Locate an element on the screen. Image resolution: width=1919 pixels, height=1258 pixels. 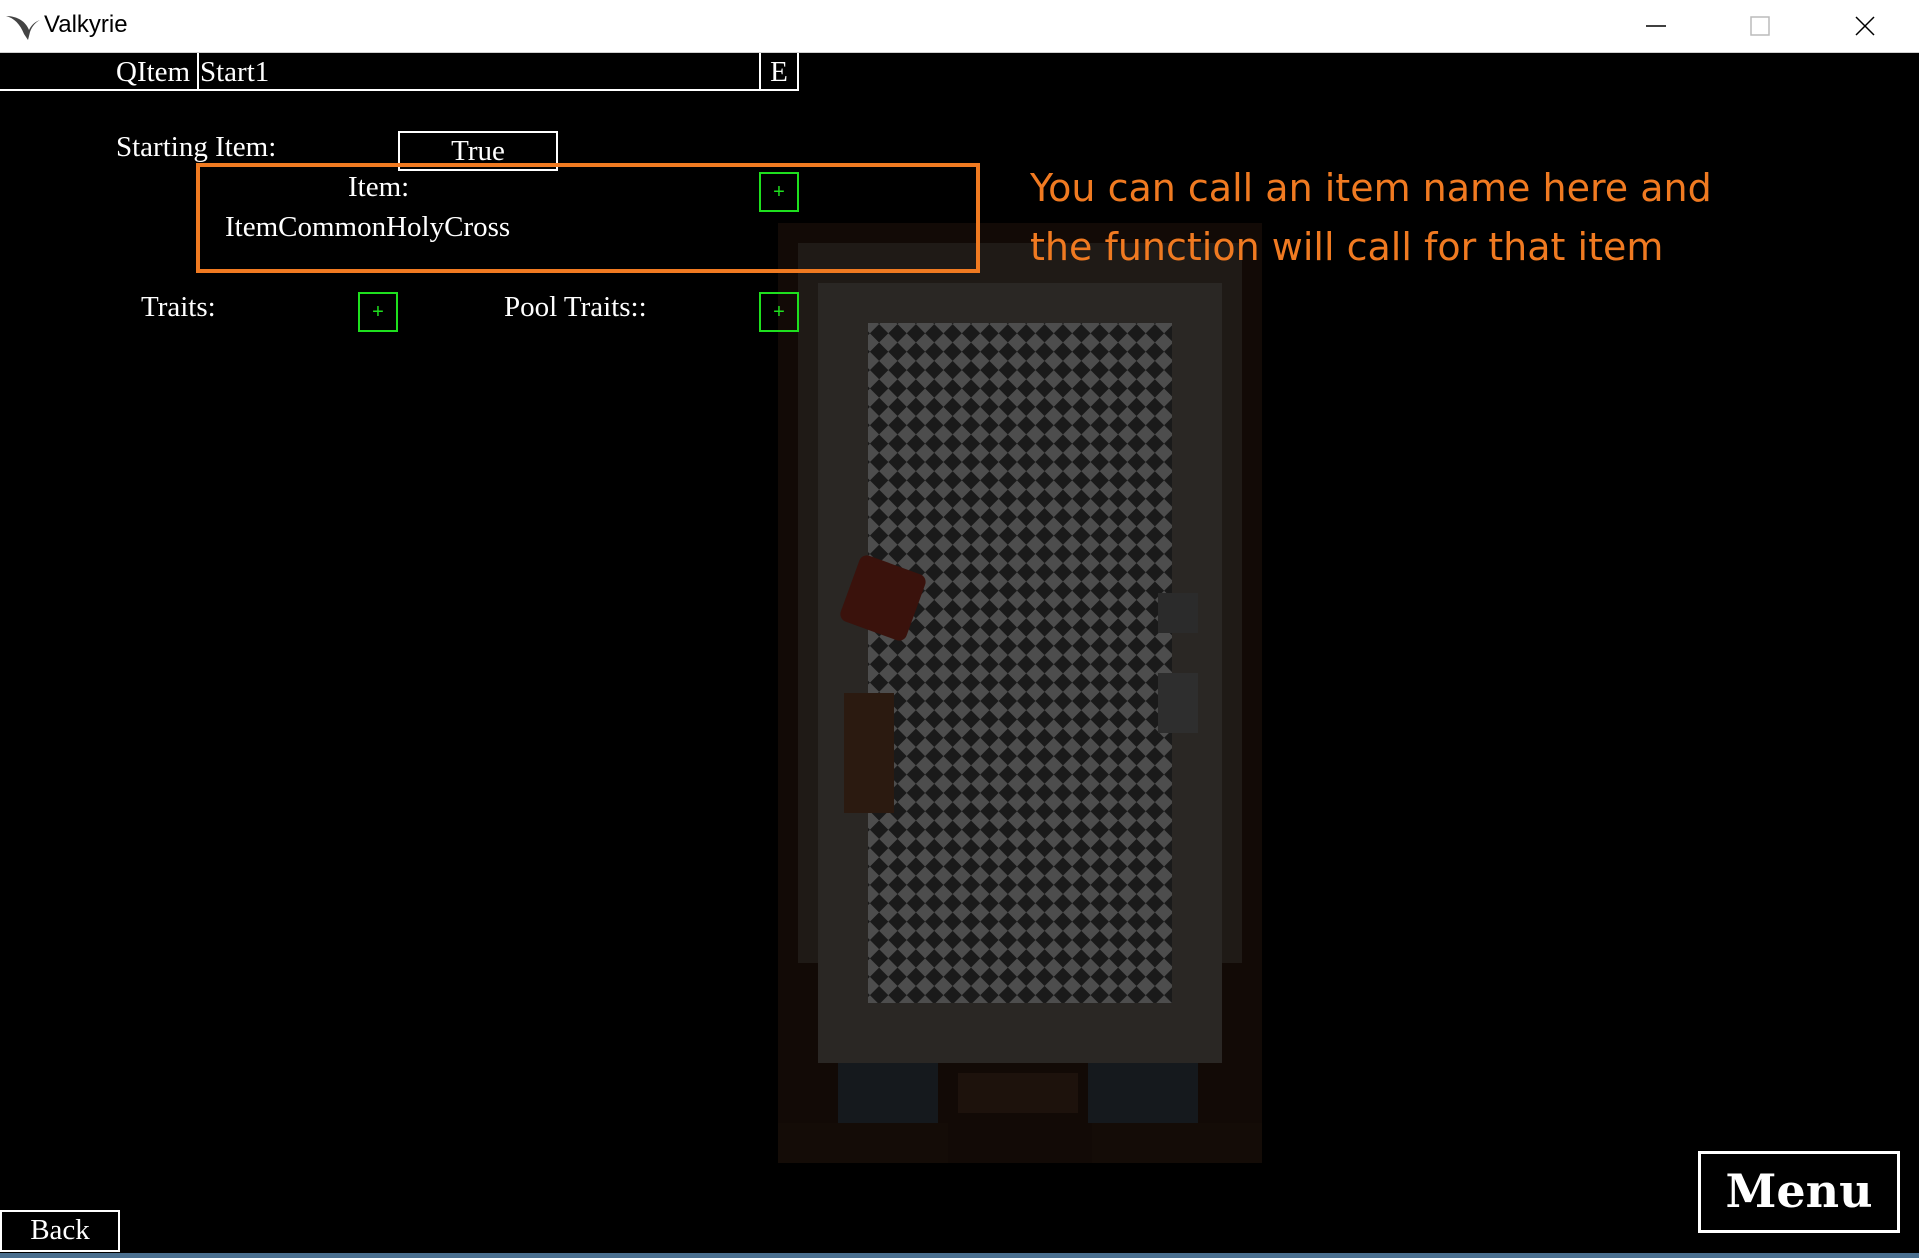
component-name-bar: QItem Start1 E is located at coordinates (399, 72).